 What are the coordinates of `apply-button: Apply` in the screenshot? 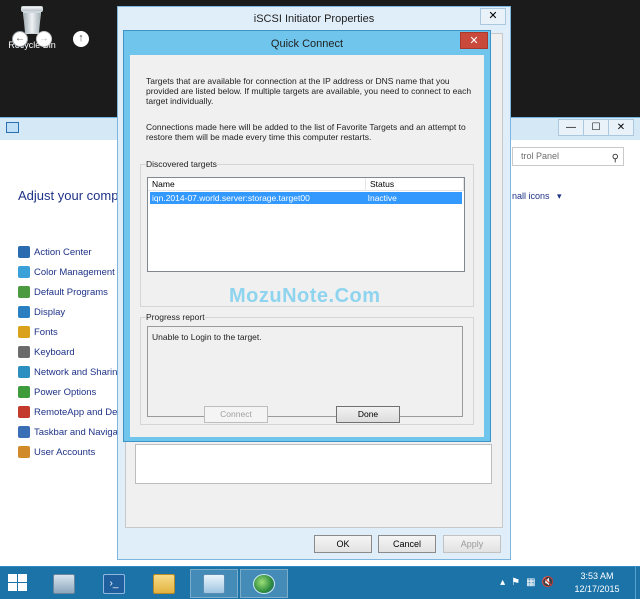 It's located at (472, 544).